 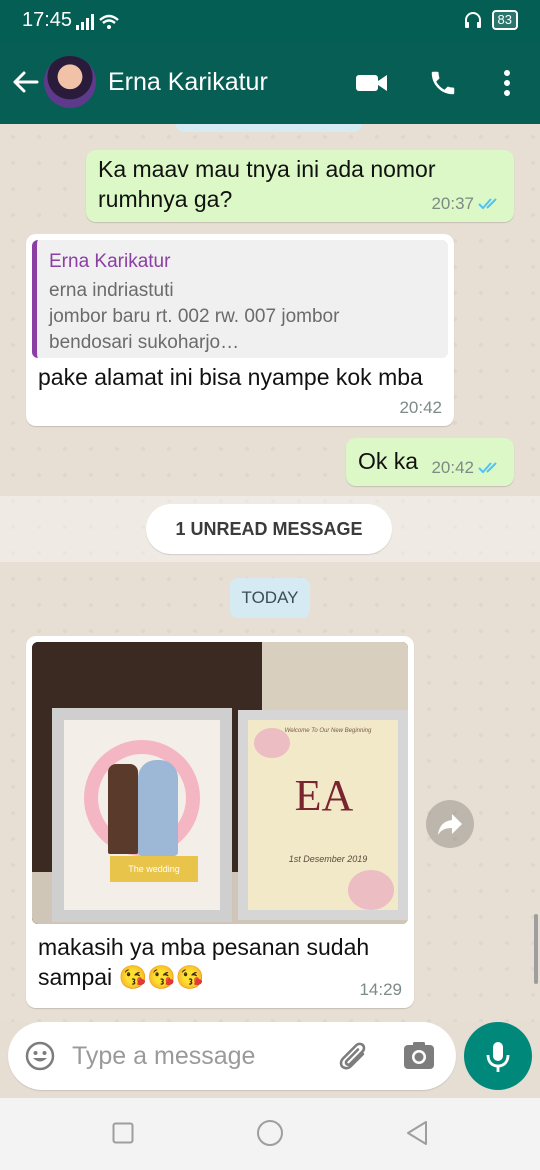 I want to click on photo-right-welcome: Welcome To Our New Beginning, so click(x=328, y=731).